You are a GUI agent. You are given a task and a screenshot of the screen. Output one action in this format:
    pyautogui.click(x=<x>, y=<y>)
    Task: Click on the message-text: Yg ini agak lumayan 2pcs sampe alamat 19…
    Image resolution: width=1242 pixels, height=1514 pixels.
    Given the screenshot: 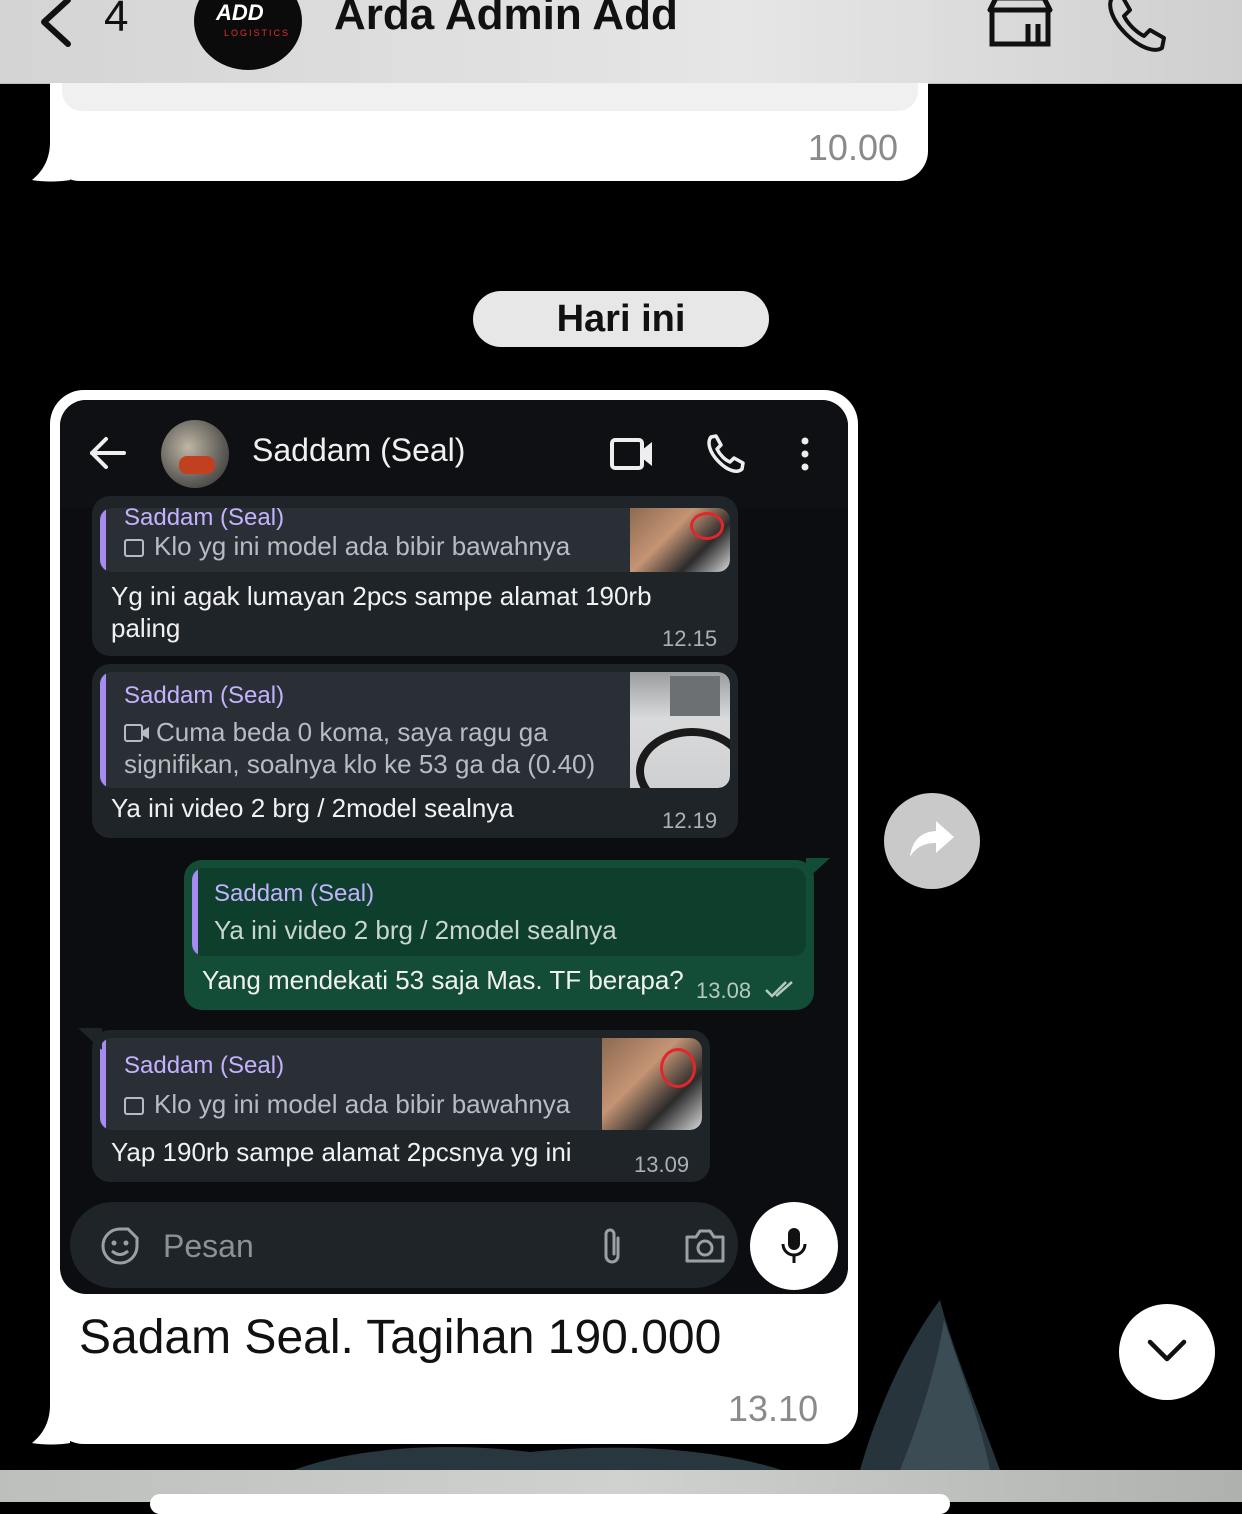 What is the action you would take?
    pyautogui.click(x=381, y=596)
    